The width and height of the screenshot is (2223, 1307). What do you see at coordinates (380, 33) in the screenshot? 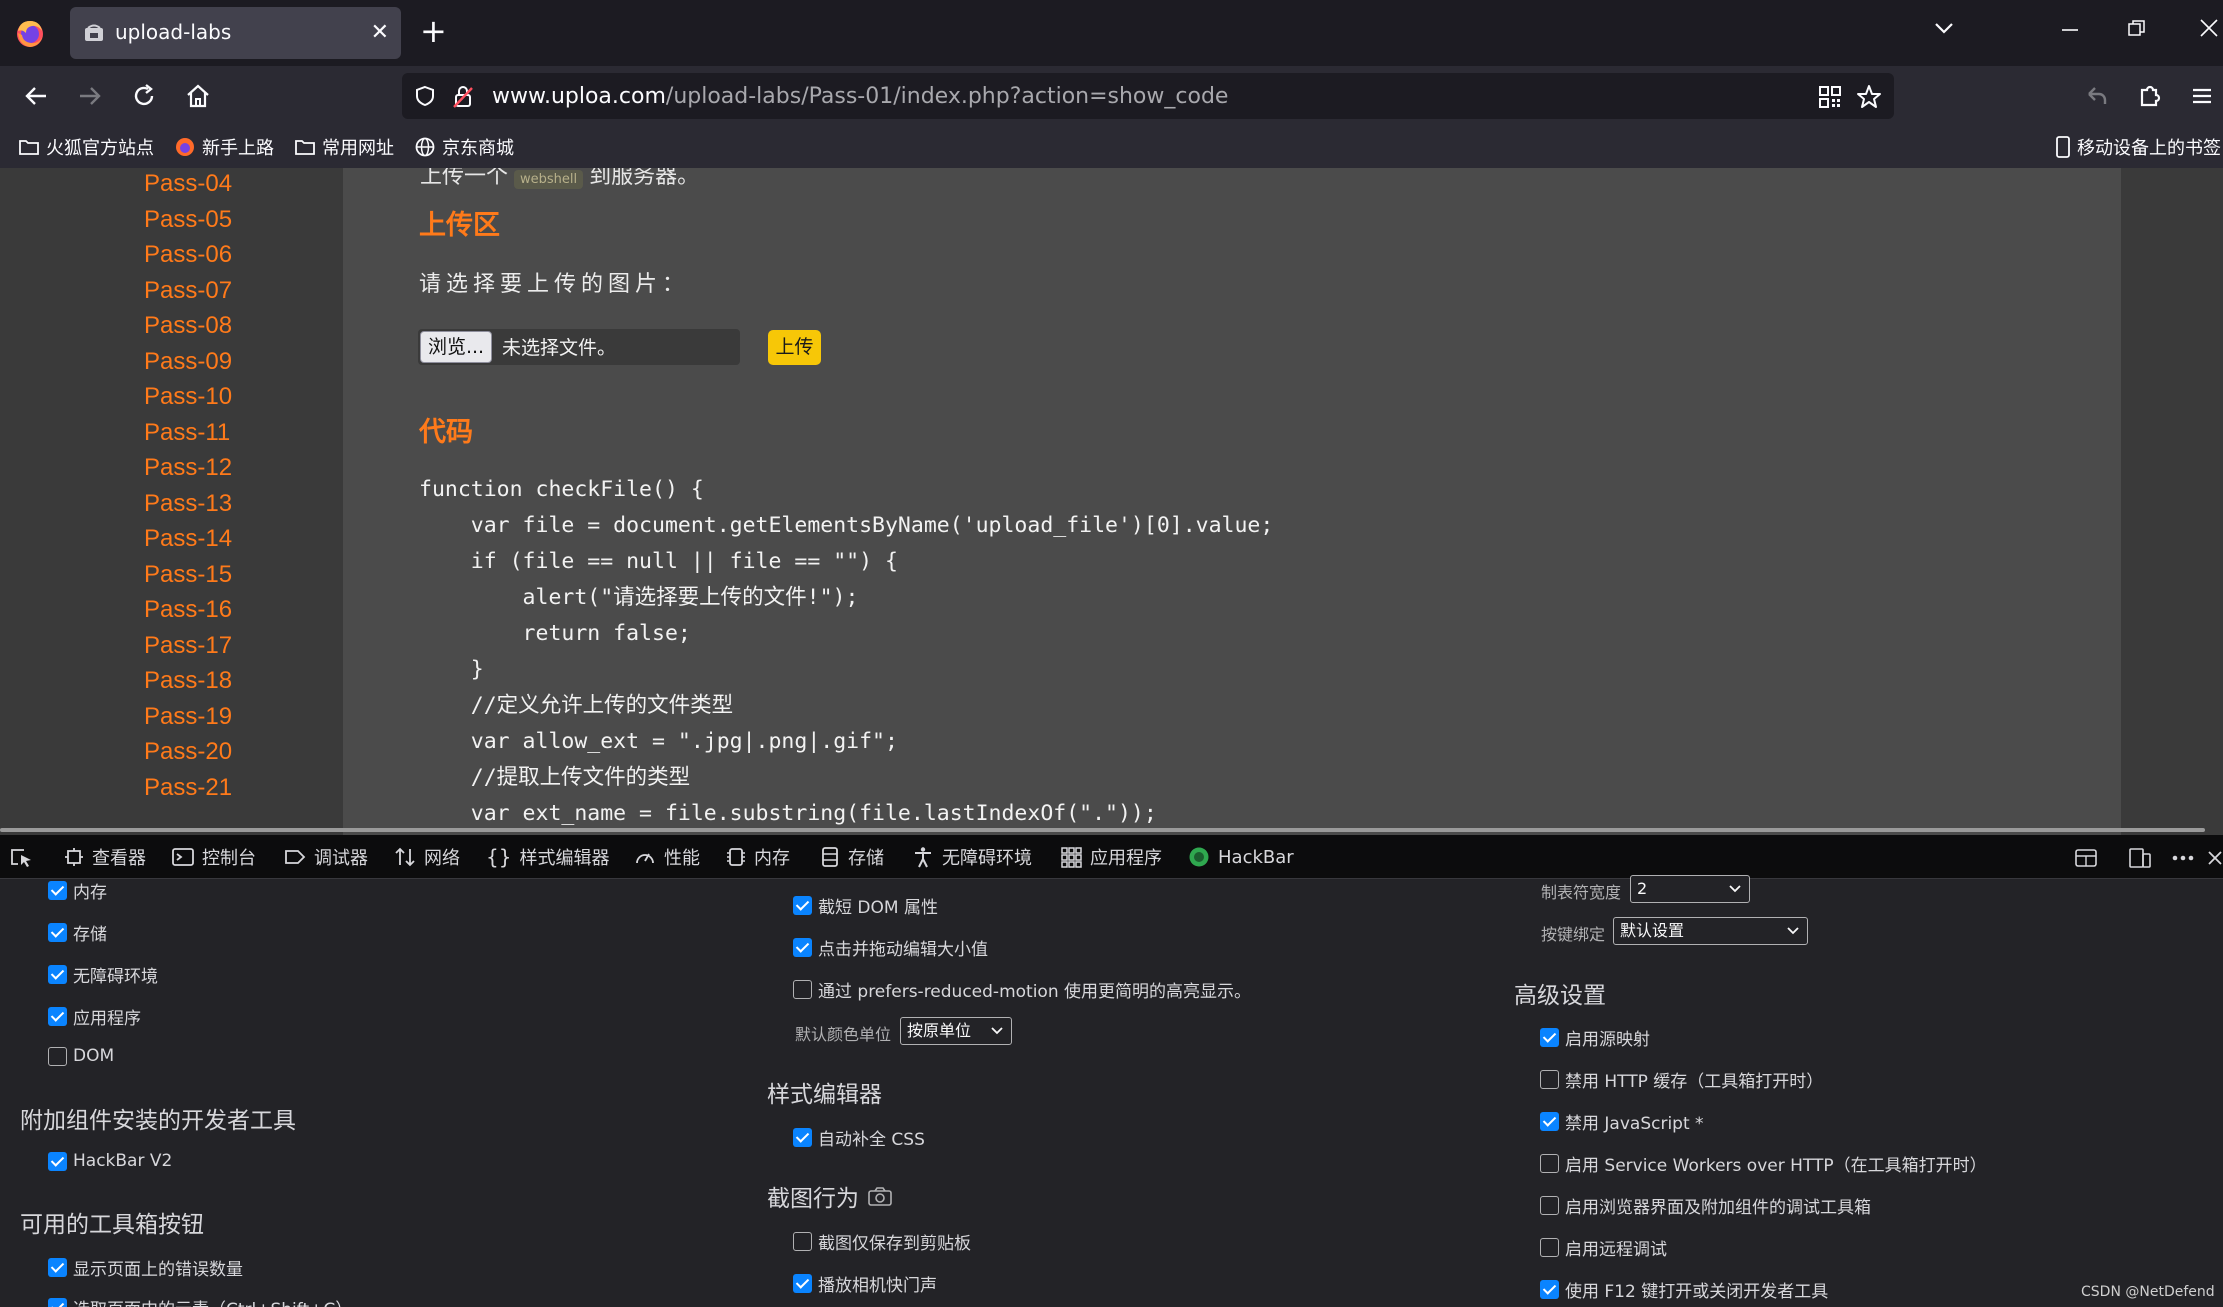
I see `tab-close-icon: ✕` at bounding box center [380, 33].